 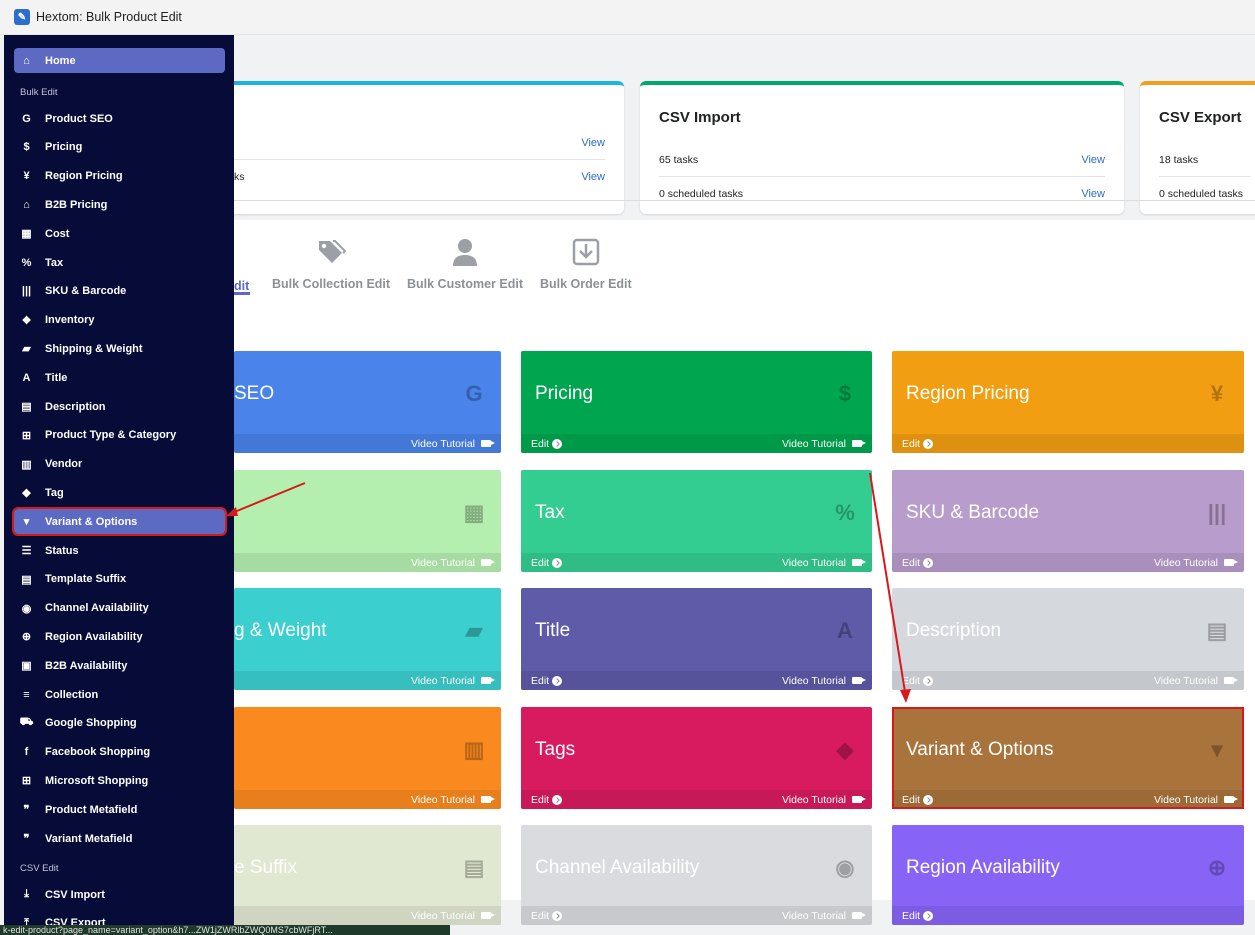 I want to click on sidebar-item-csv-import: ⤓ CSV Import, so click(x=119, y=894).